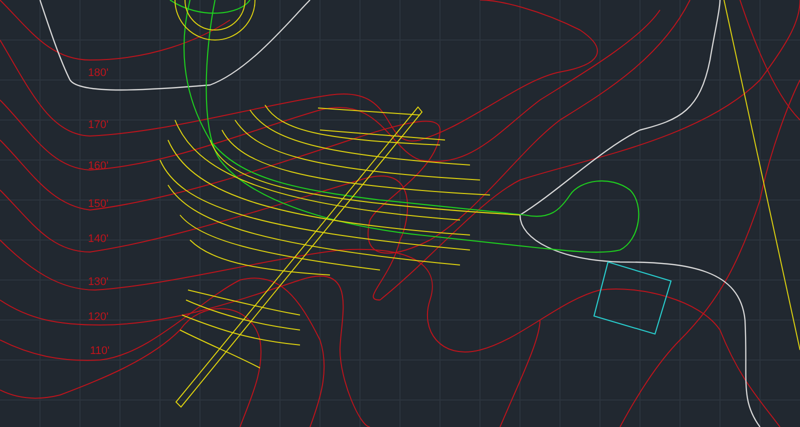 The image size is (800, 427). I want to click on elevation-label: 140', so click(98, 239).